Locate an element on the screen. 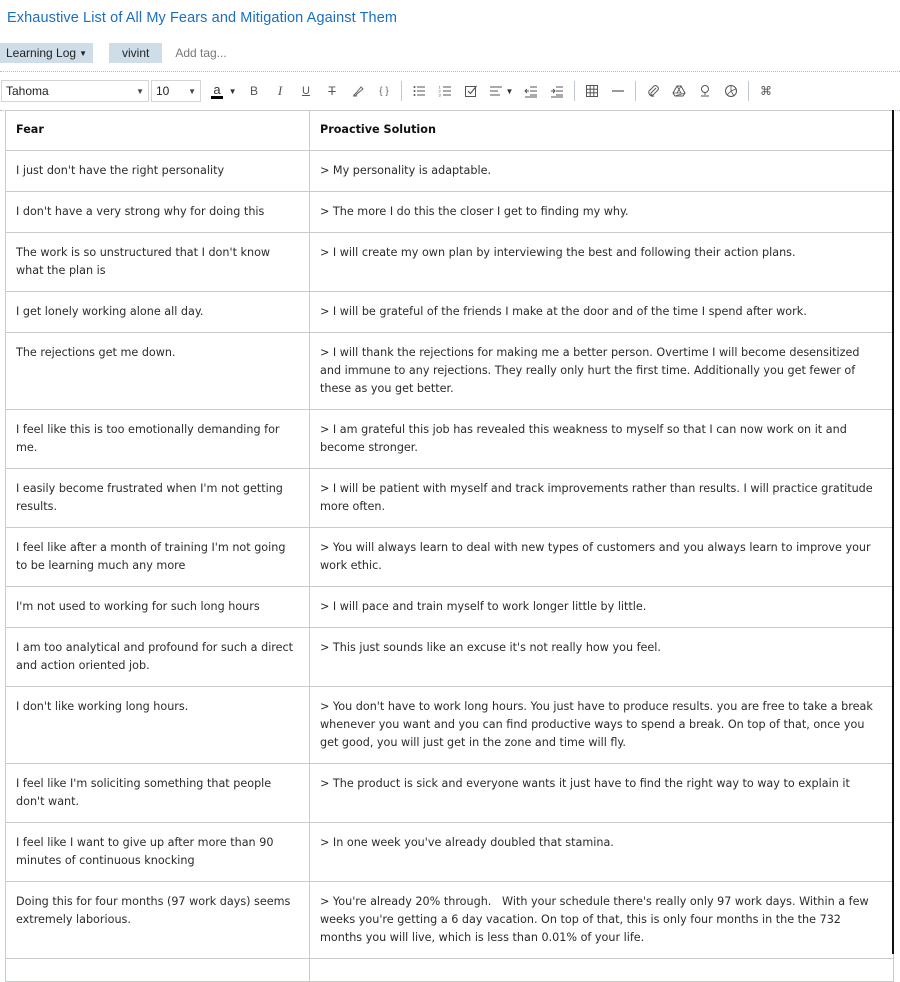 This screenshot has height=982, width=900. code-block-button: { } is located at coordinates (384, 91).